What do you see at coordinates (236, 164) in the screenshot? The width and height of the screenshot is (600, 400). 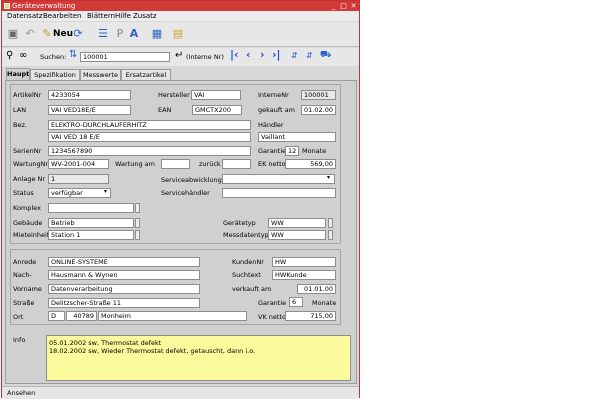 I see `zurueck-field` at bounding box center [236, 164].